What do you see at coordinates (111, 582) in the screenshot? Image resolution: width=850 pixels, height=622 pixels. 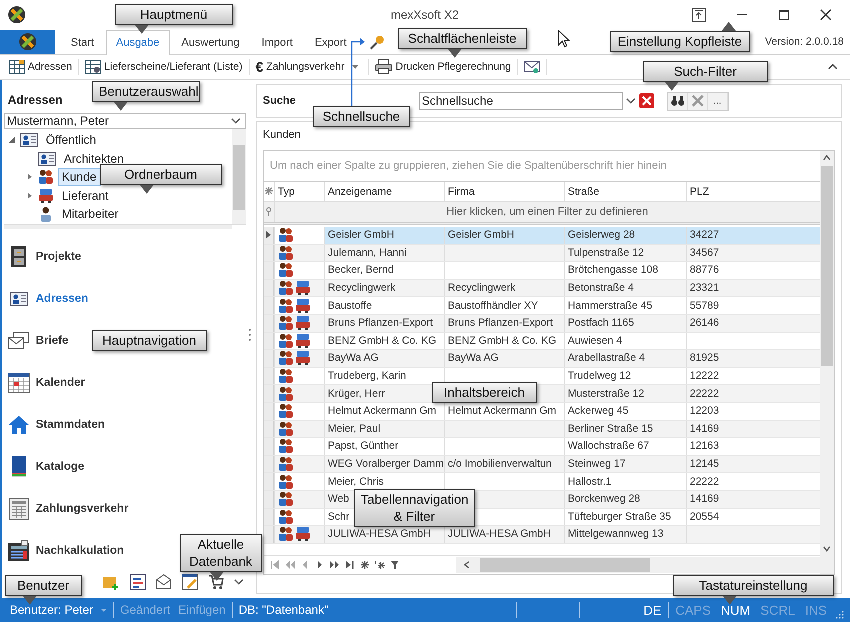 I see `folder-add-icon` at bounding box center [111, 582].